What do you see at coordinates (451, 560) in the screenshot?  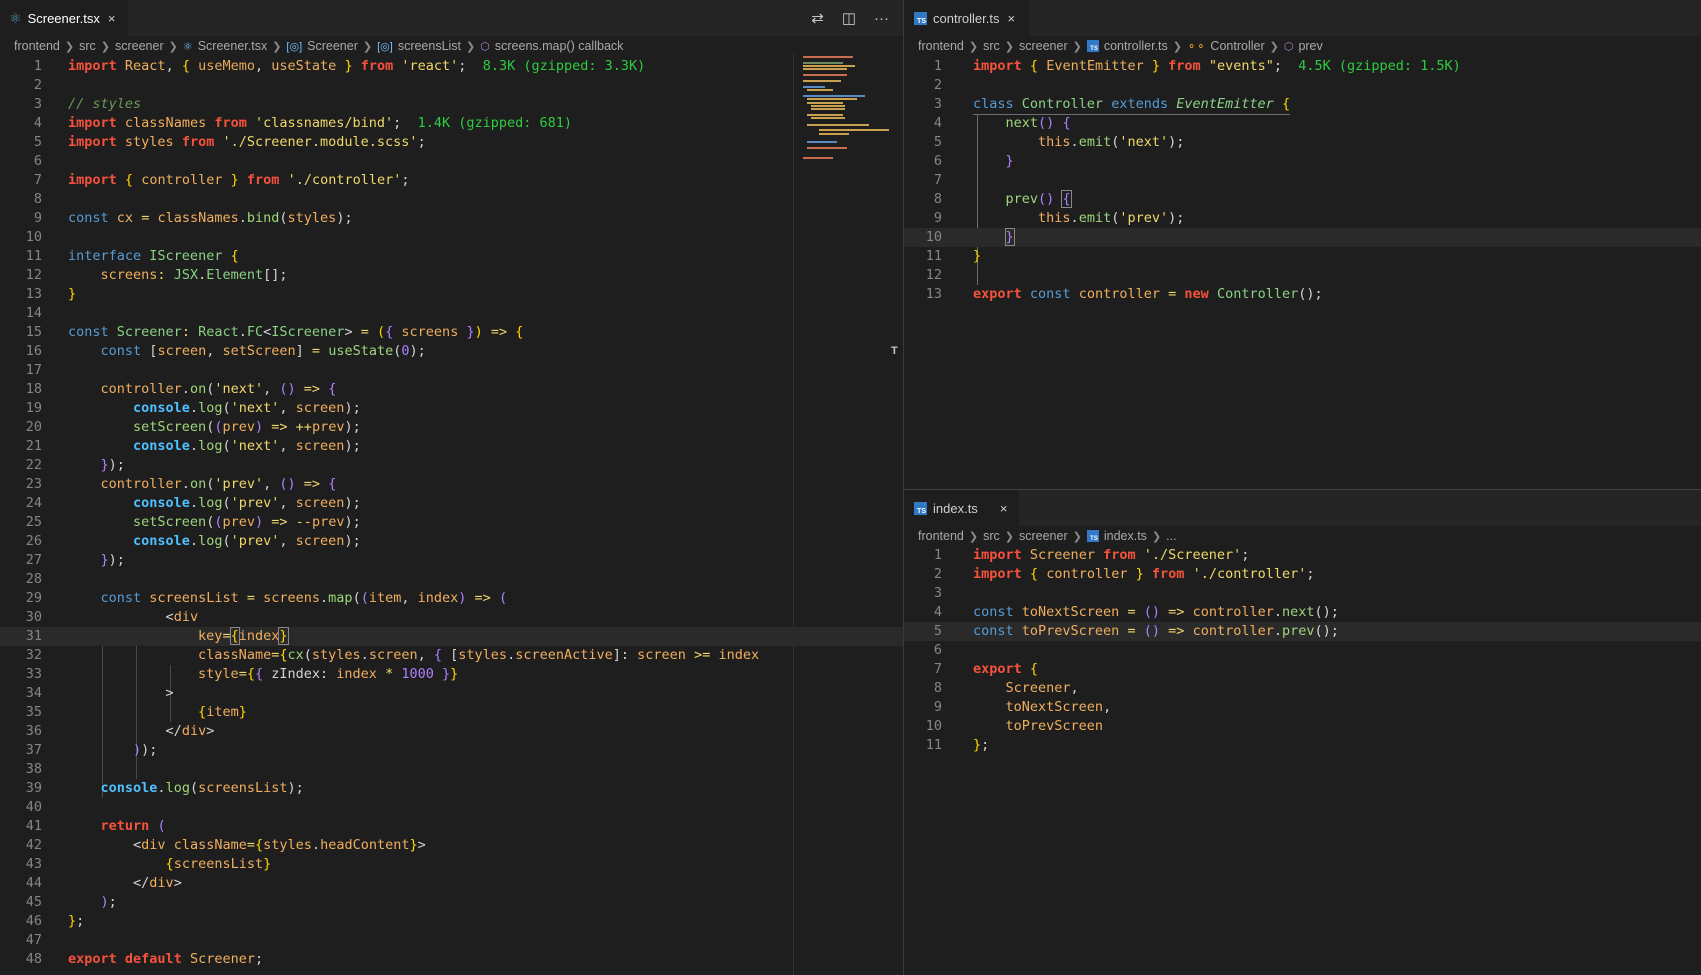 I see `code-line: 27 });` at bounding box center [451, 560].